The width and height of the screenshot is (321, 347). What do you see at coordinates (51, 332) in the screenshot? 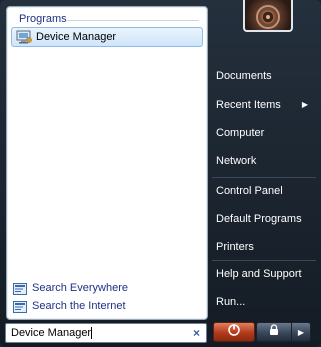
I see `search-text: Device Manager` at bounding box center [51, 332].